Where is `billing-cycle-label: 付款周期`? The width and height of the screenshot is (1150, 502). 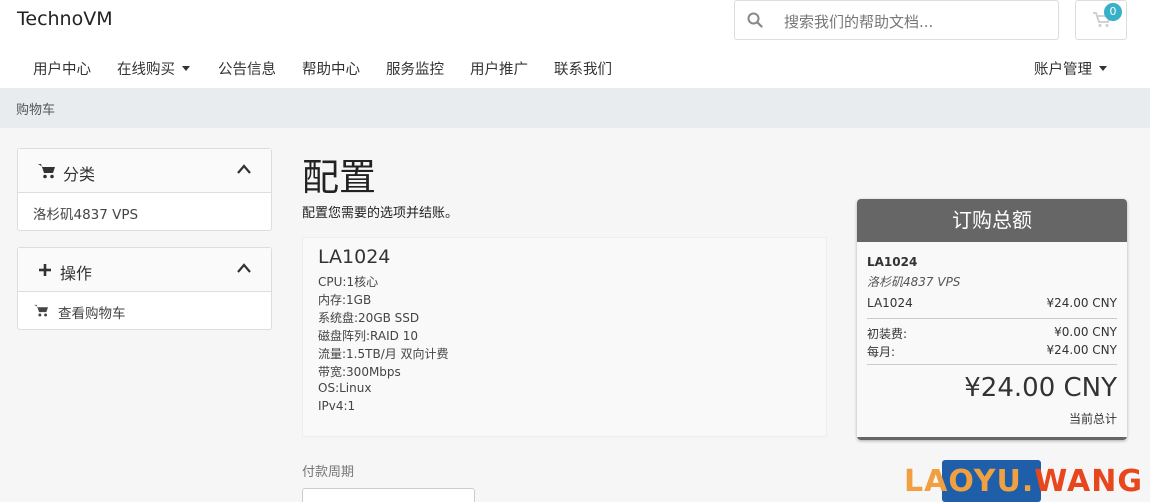 billing-cycle-label: 付款周期 is located at coordinates (328, 472).